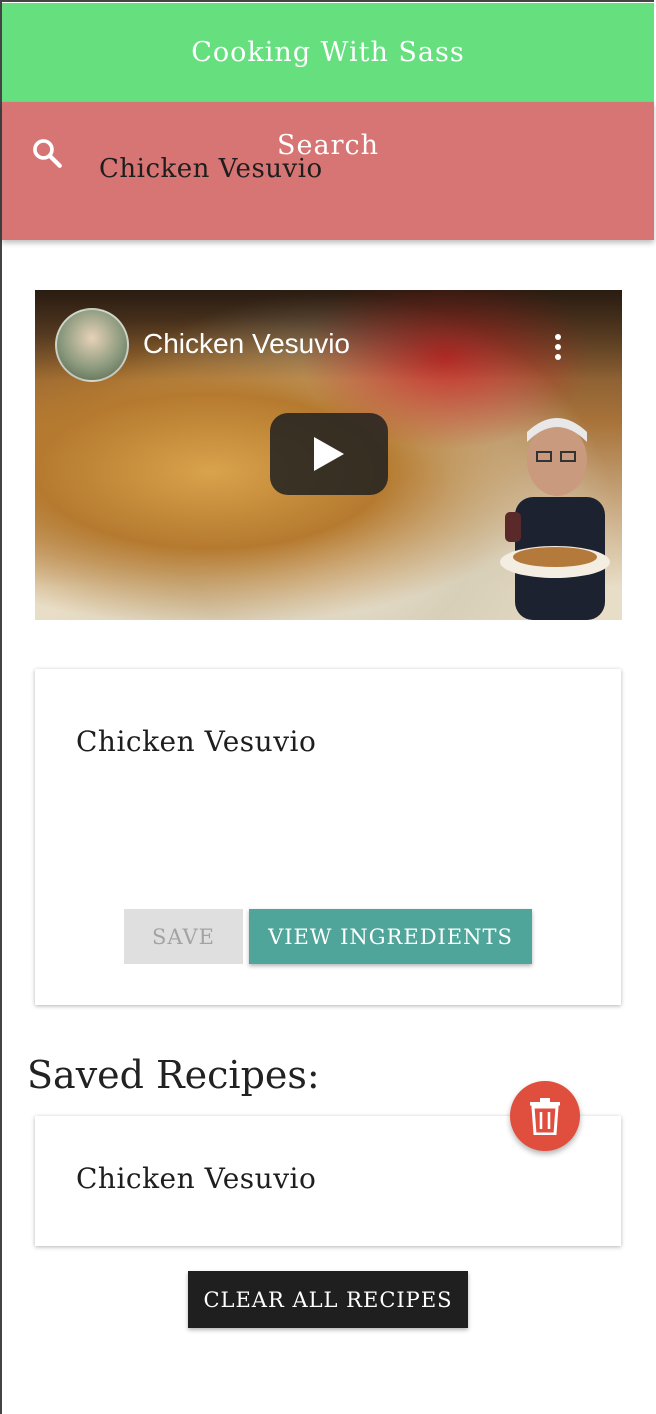  I want to click on video-title: Chicken Vesuvio, so click(246, 344).